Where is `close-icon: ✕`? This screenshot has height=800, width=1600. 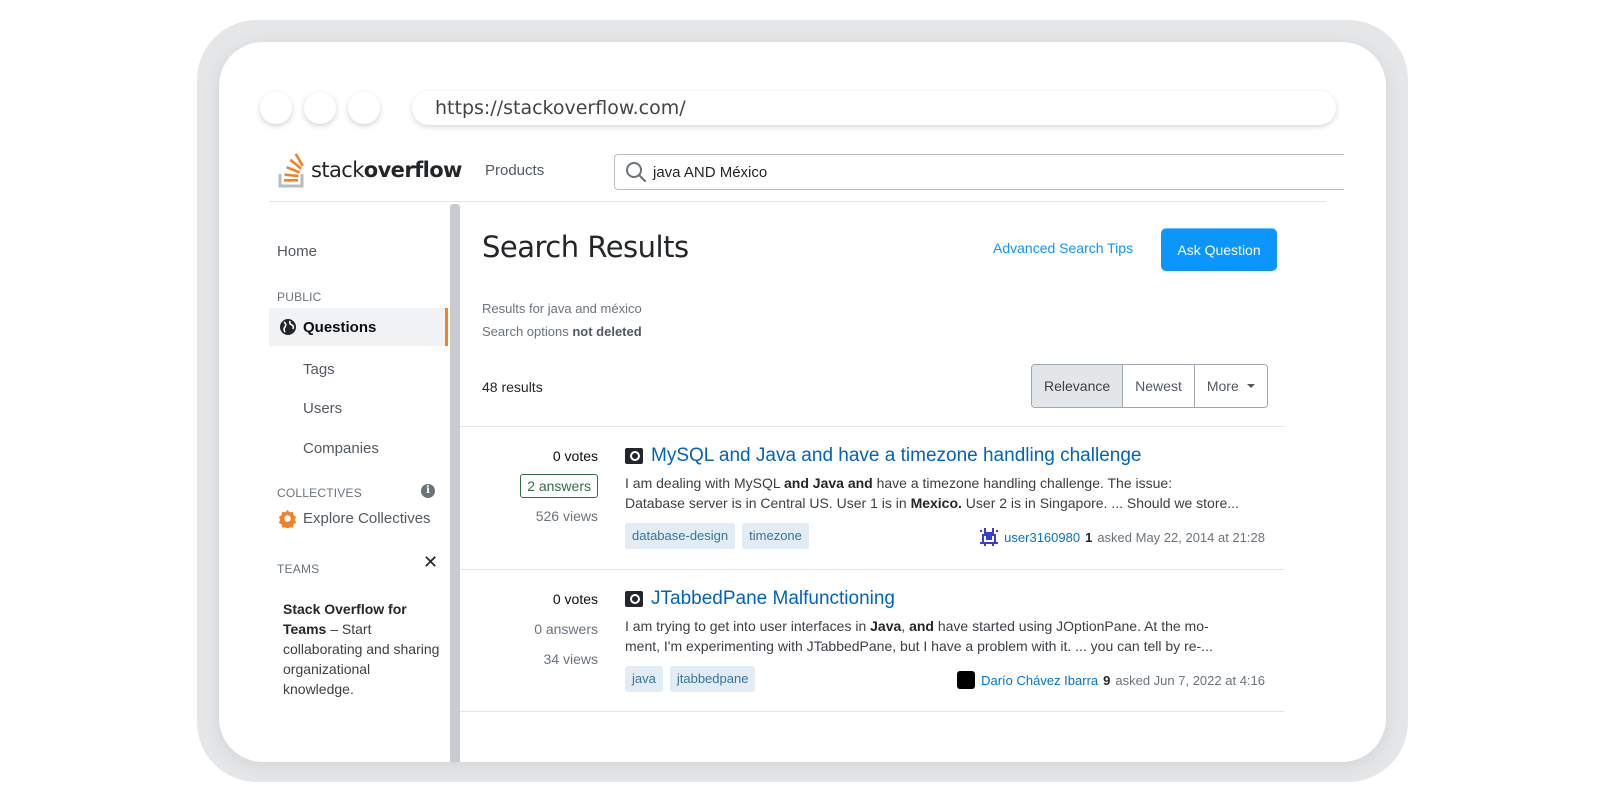 close-icon: ✕ is located at coordinates (430, 562).